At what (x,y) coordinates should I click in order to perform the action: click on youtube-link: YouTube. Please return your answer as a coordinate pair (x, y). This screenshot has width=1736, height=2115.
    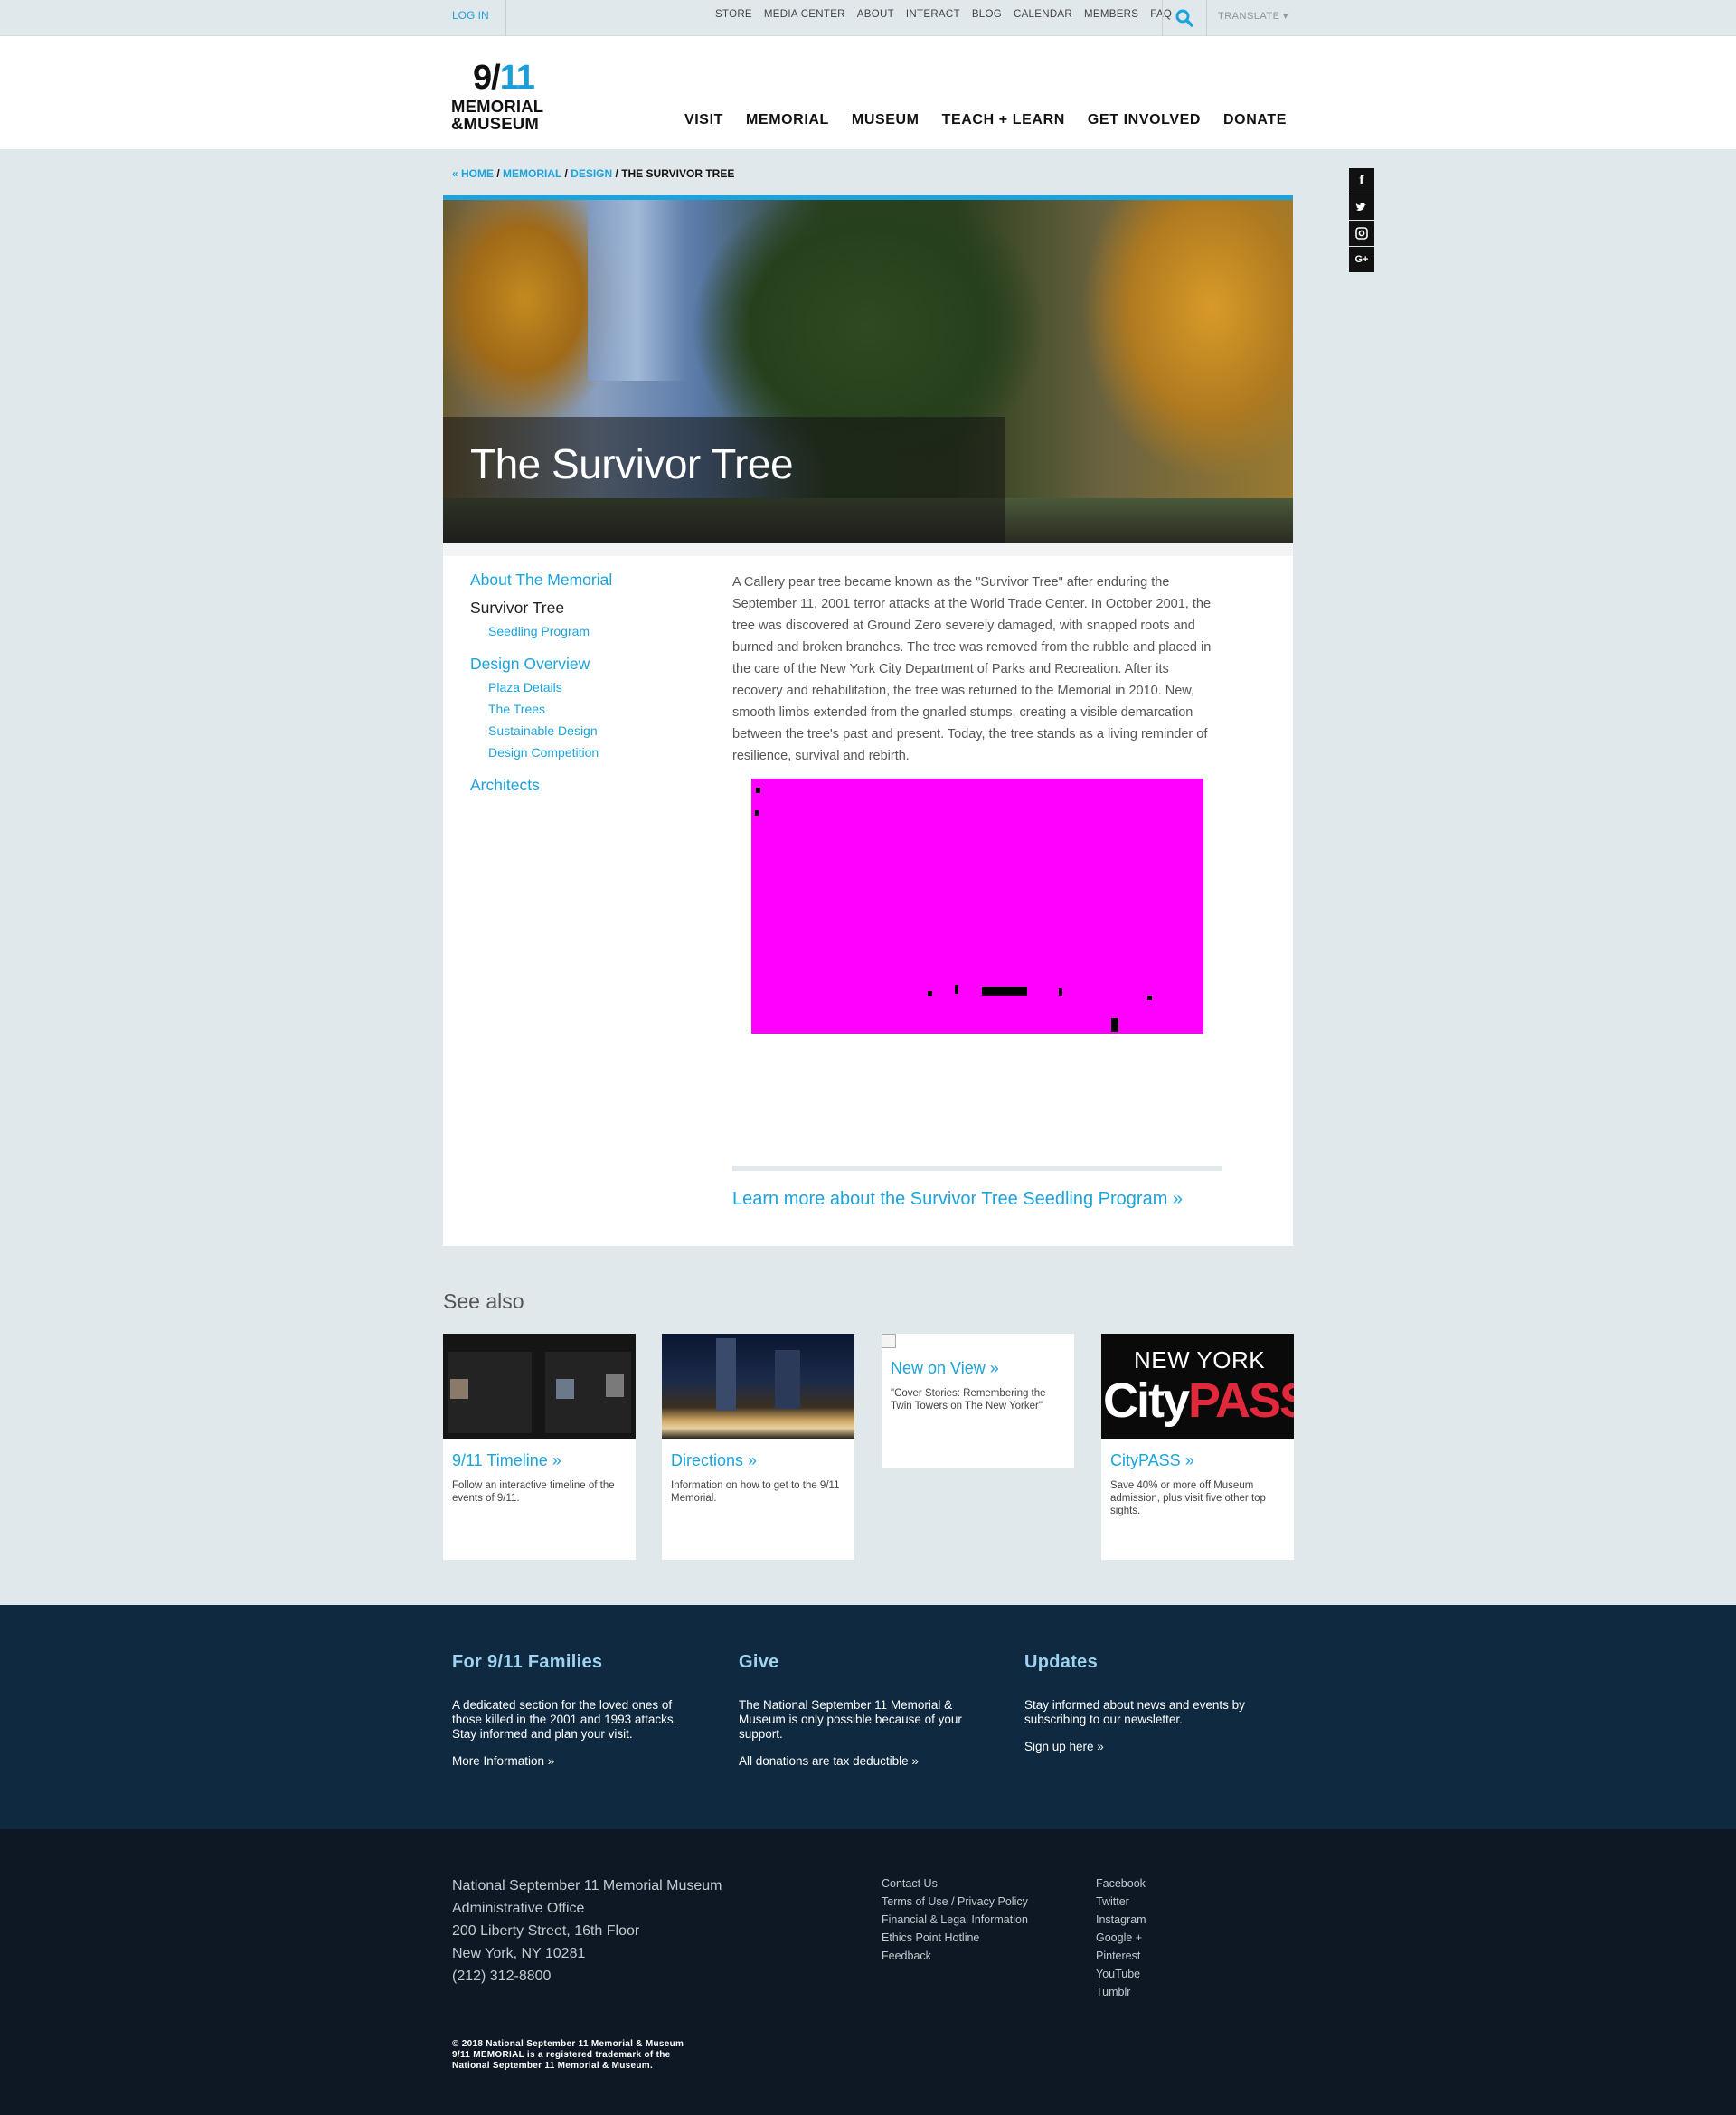
    Looking at the image, I should click on (1121, 1974).